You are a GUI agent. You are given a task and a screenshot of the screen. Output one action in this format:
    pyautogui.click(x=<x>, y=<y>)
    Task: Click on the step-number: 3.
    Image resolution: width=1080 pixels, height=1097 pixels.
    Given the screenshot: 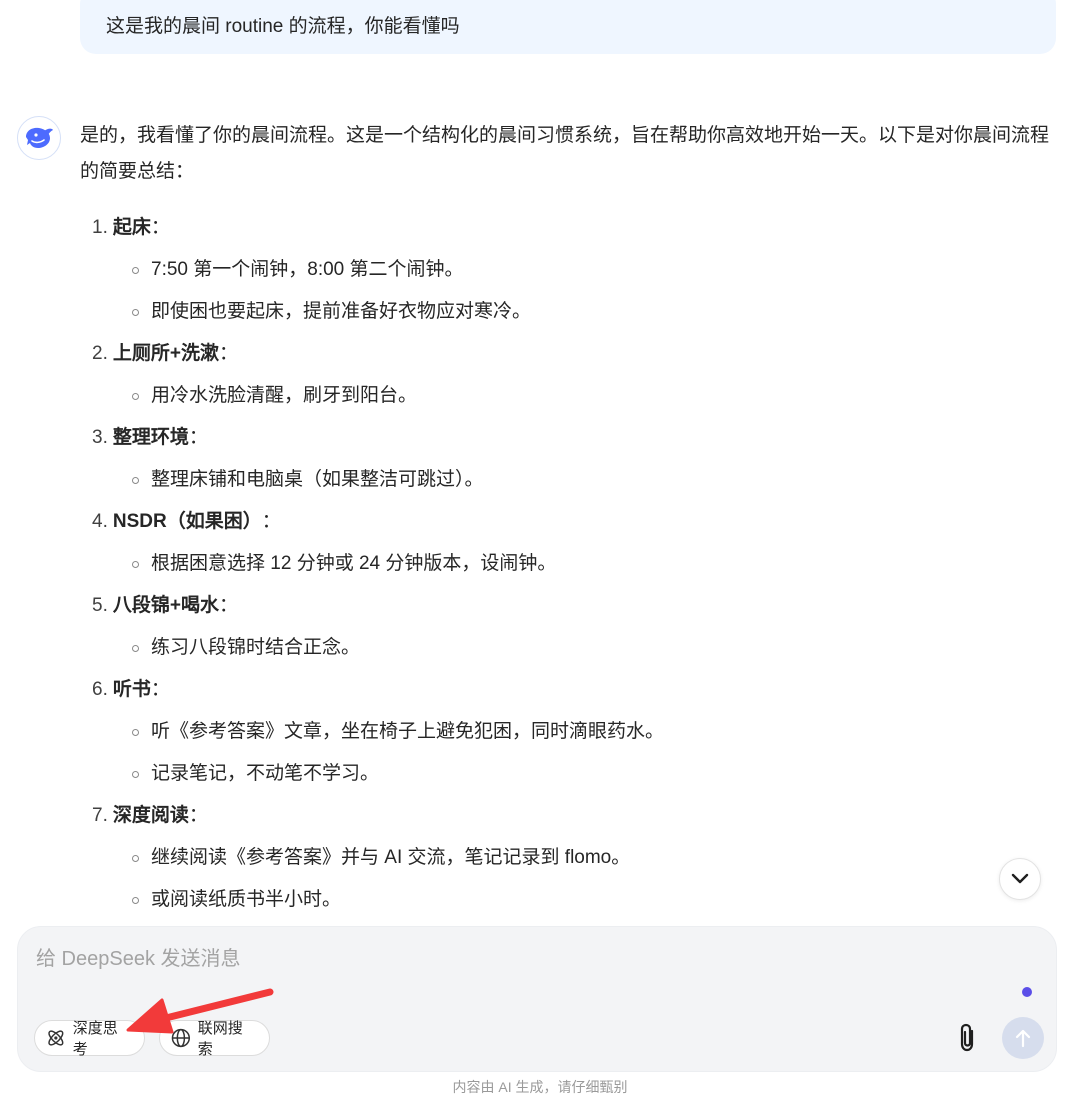 What is the action you would take?
    pyautogui.click(x=100, y=437)
    